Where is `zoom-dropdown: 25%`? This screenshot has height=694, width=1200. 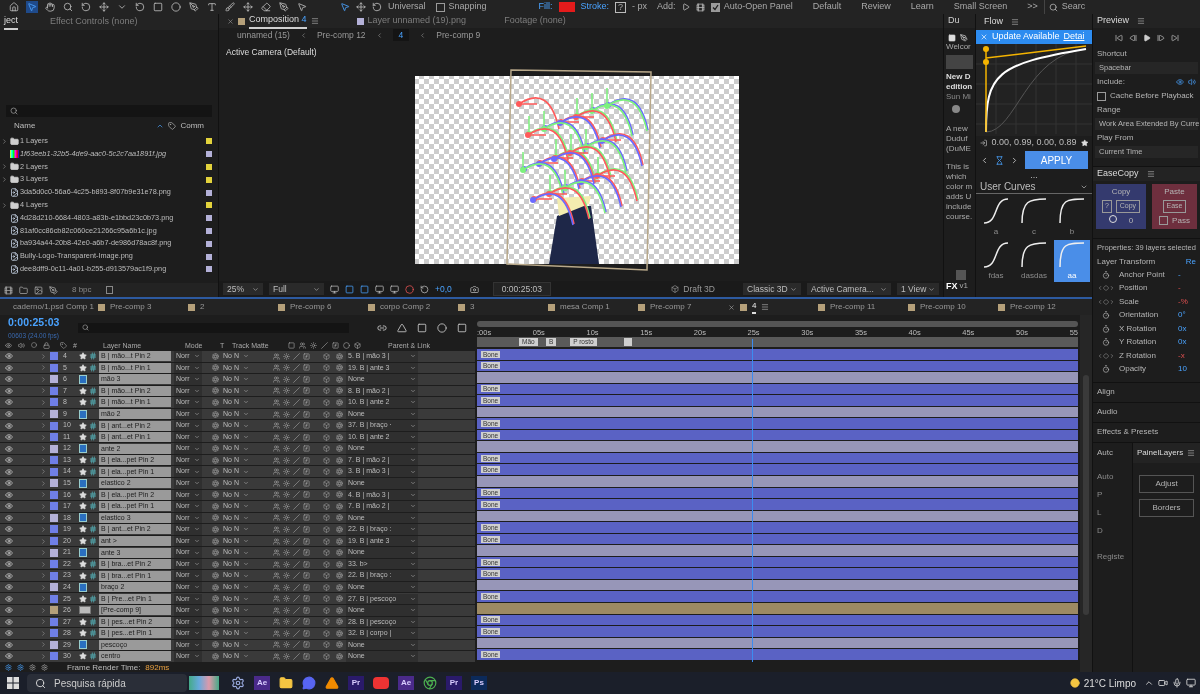 zoom-dropdown: 25% is located at coordinates (243, 289).